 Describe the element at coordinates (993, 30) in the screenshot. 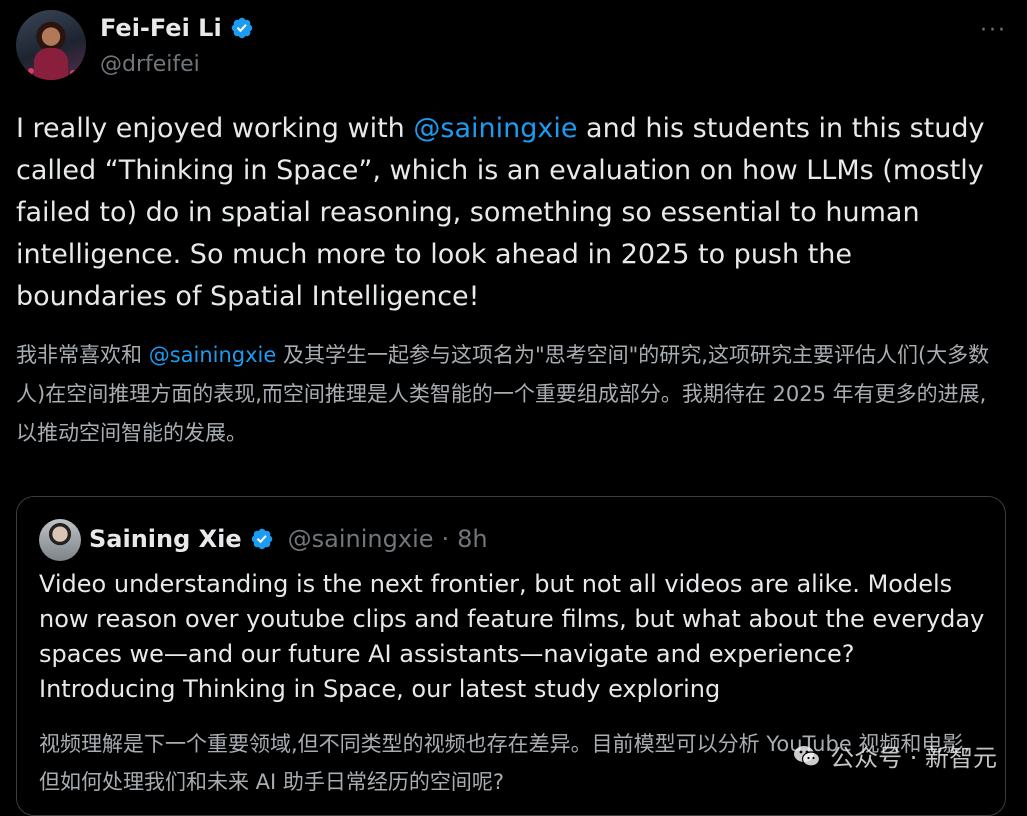

I see `more-options-button: ···` at that location.